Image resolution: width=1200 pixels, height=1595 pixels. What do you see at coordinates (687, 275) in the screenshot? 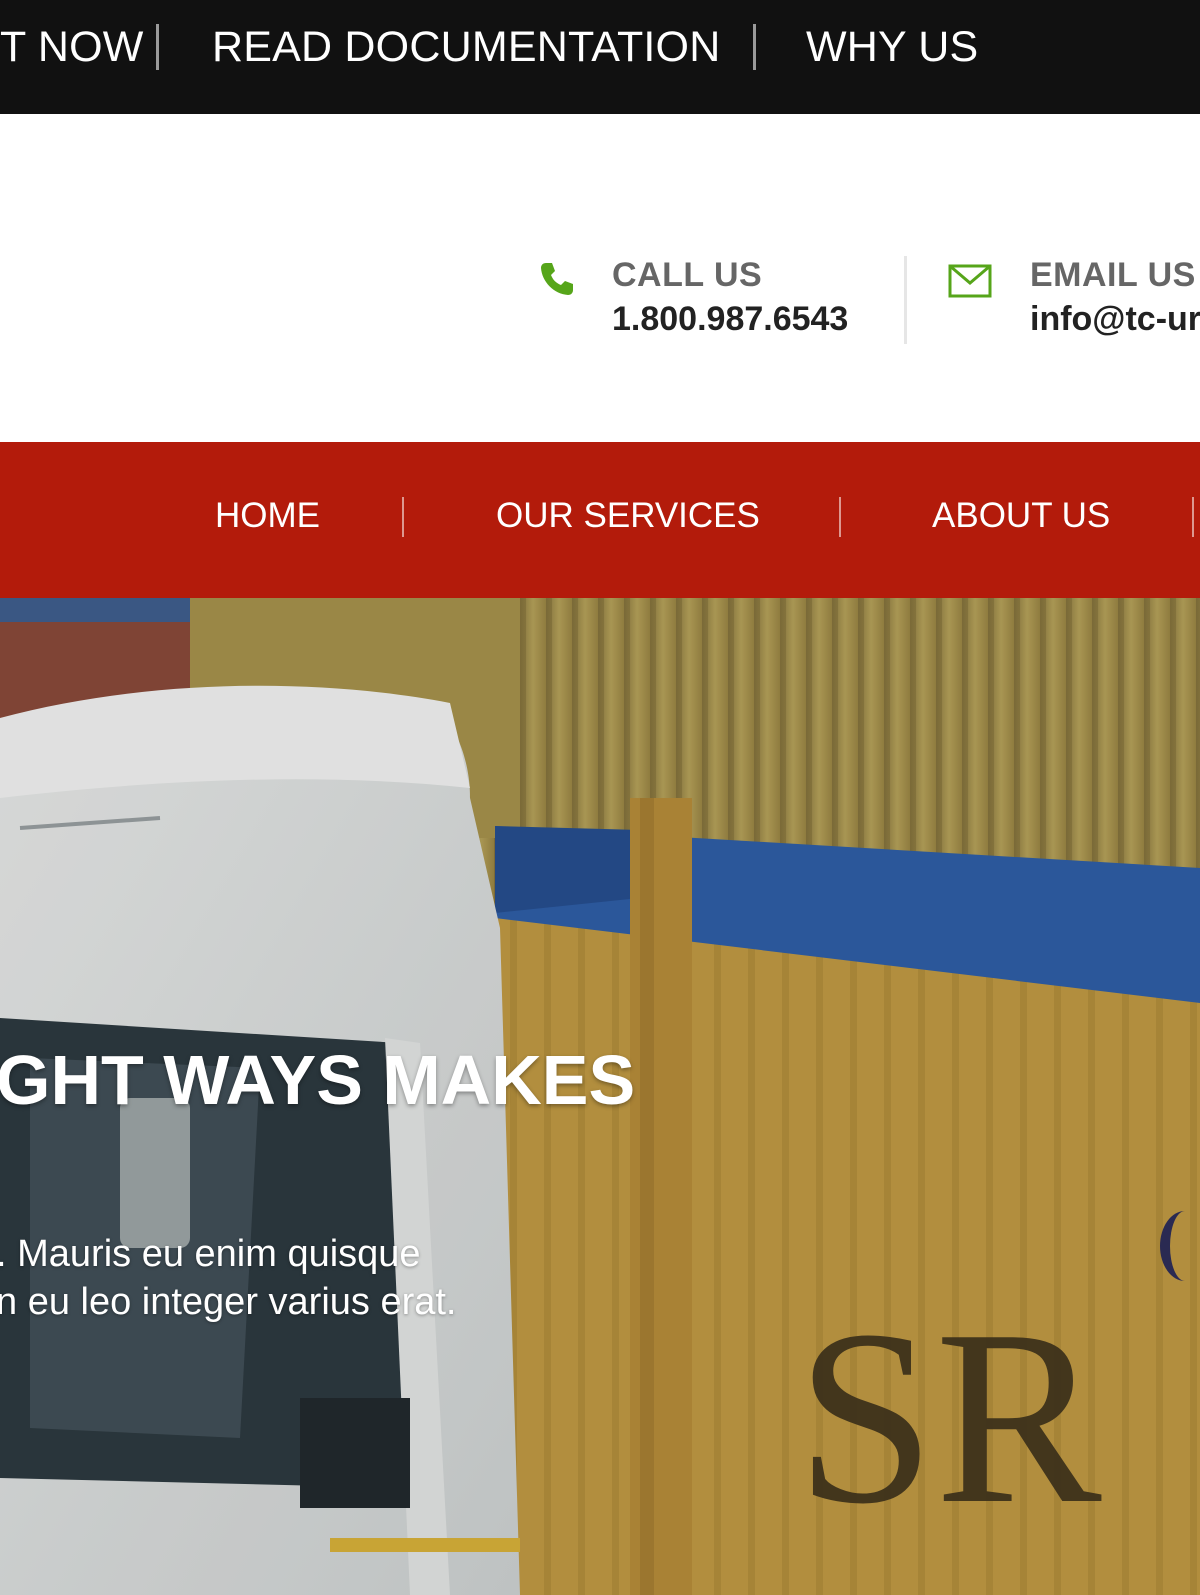
I see `call-us-label: CALL US` at bounding box center [687, 275].